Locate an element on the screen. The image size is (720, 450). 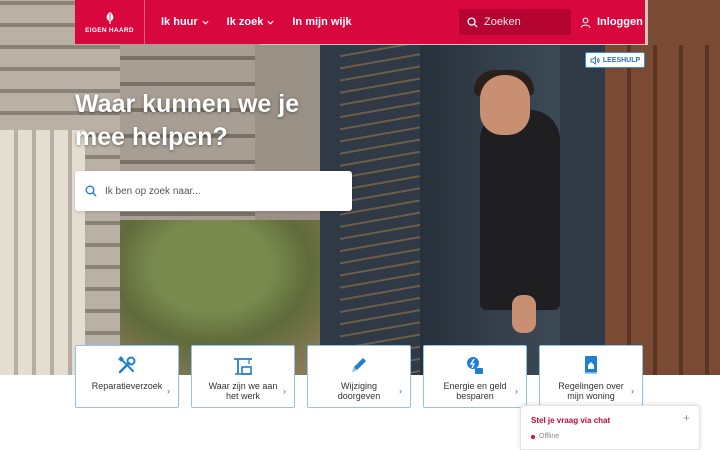
house-document-icon is located at coordinates (591, 365).